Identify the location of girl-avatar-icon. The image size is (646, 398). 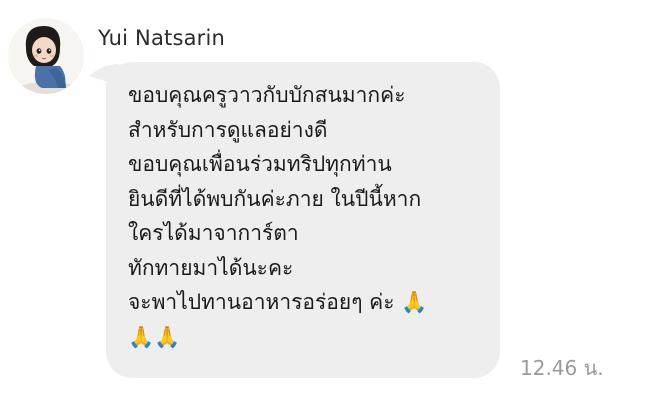
(46, 56).